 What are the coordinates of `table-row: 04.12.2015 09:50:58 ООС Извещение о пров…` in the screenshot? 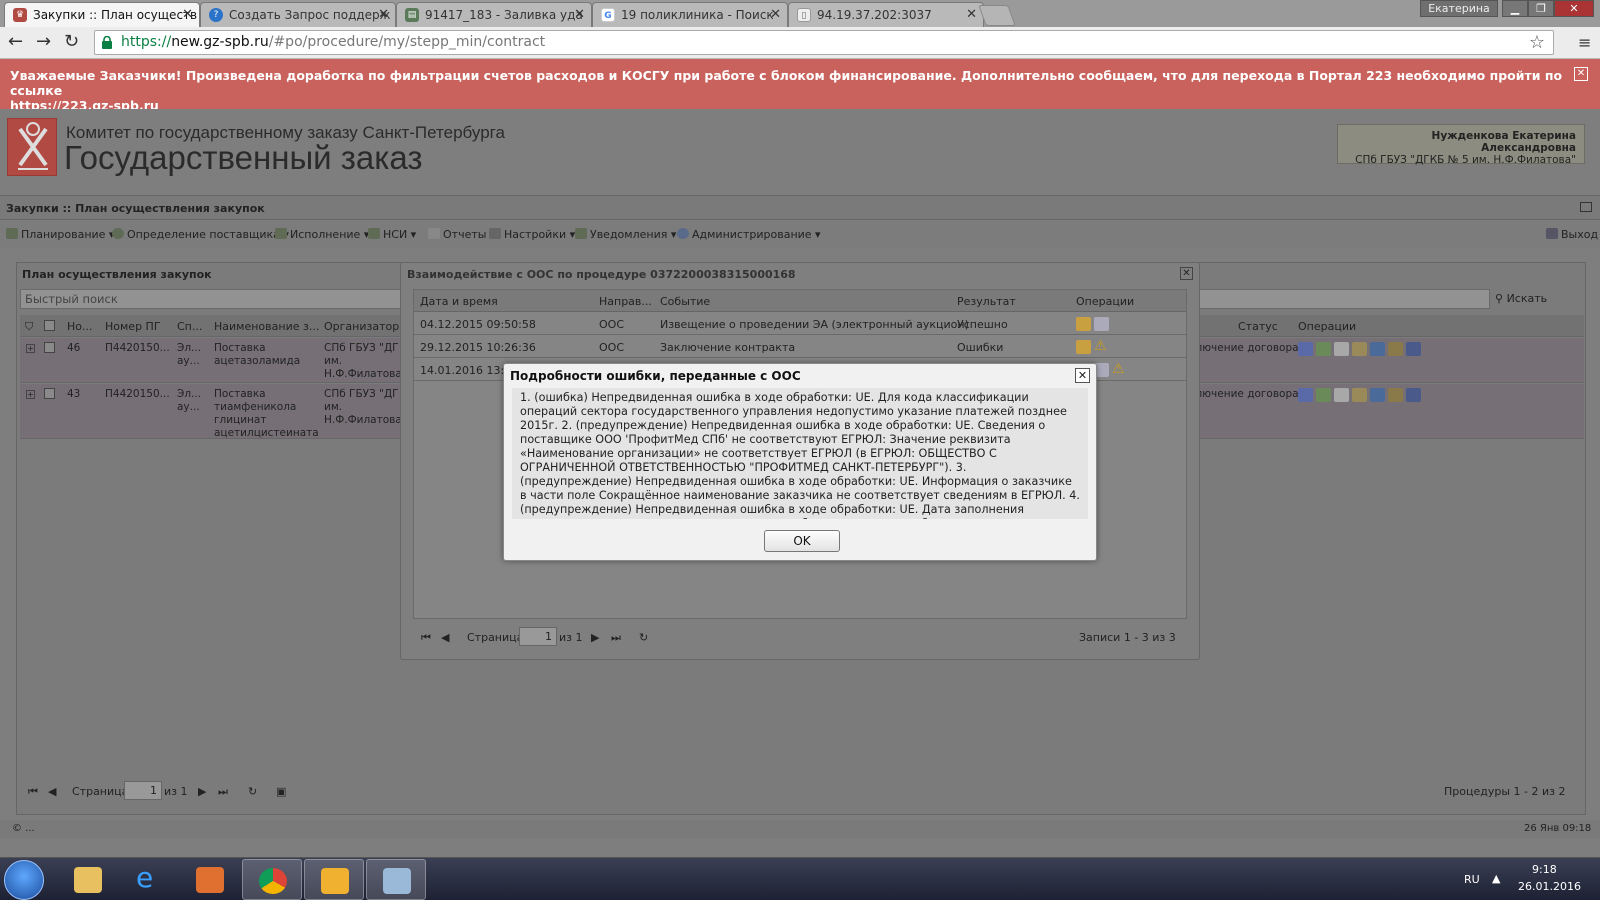 It's located at (800, 324).